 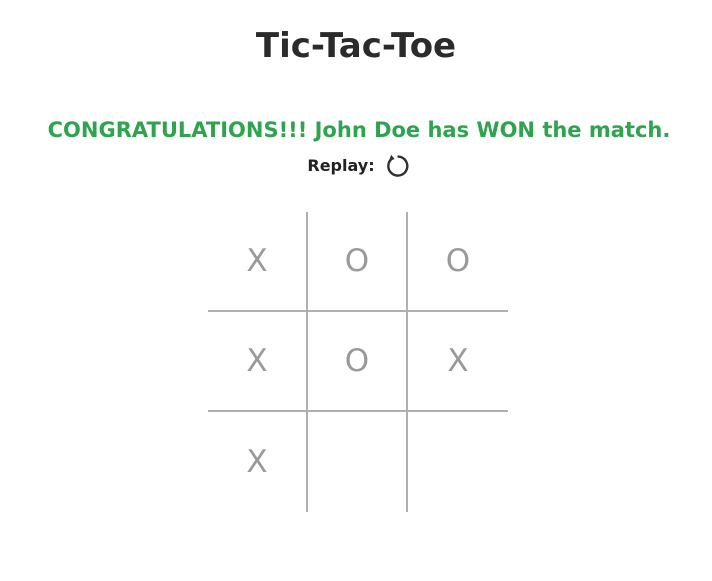 I want to click on replay-row: Replay:, so click(x=356, y=166).